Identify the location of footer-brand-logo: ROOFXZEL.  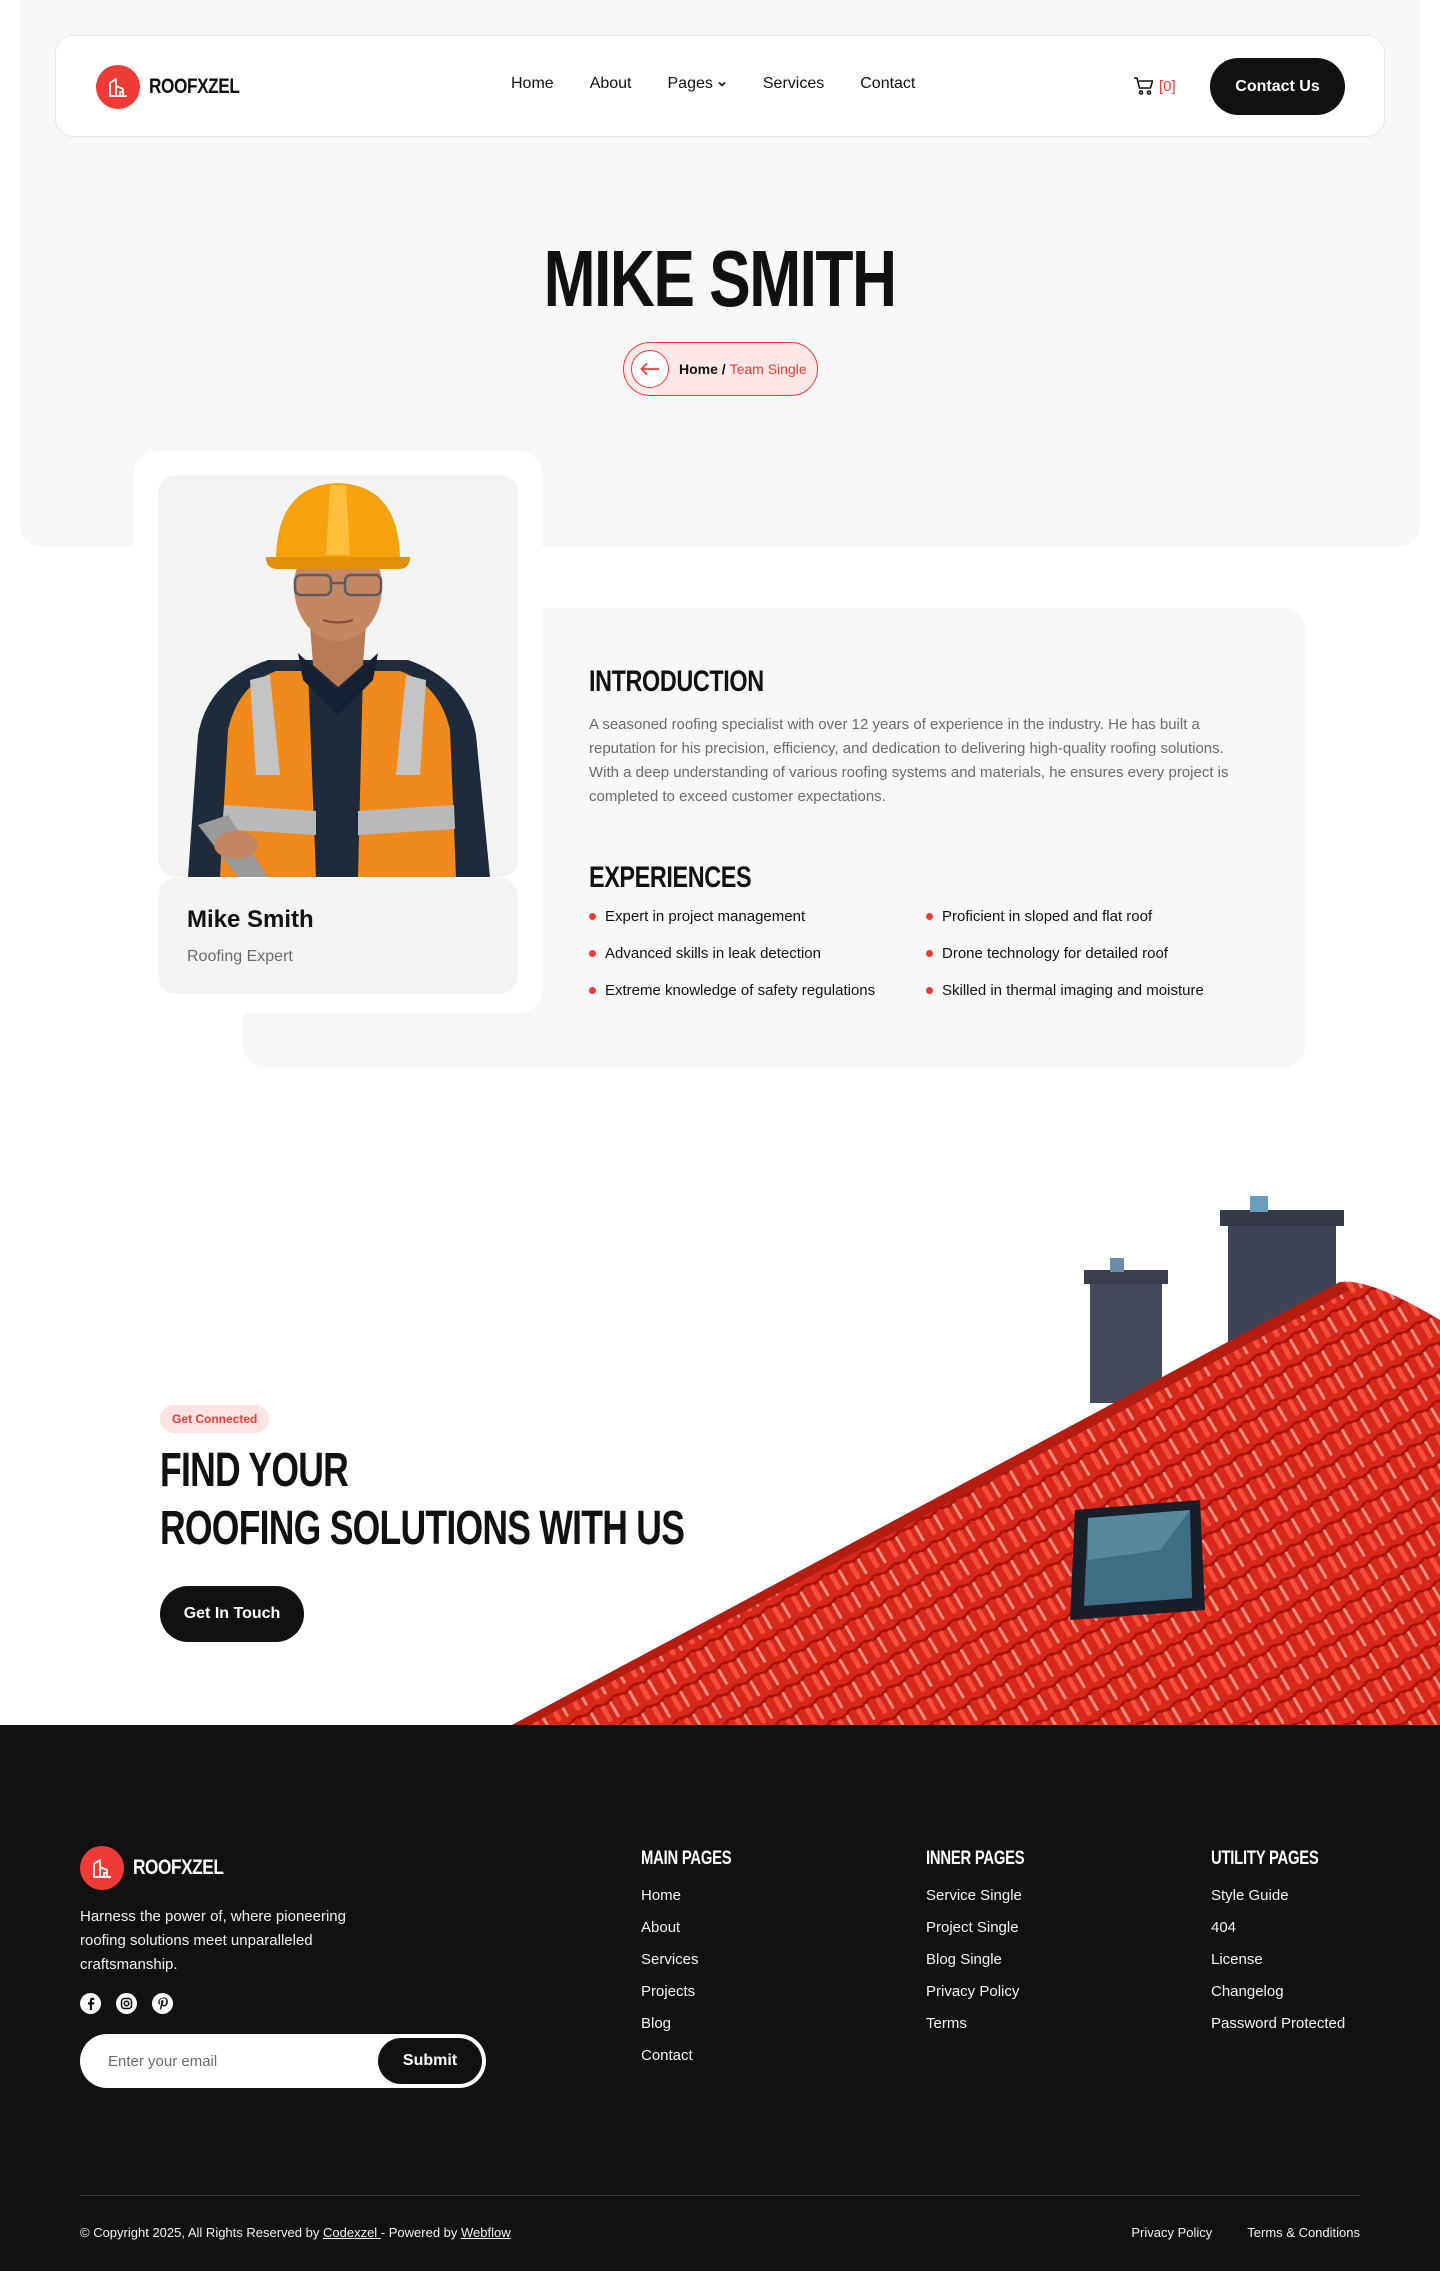
(161, 1868).